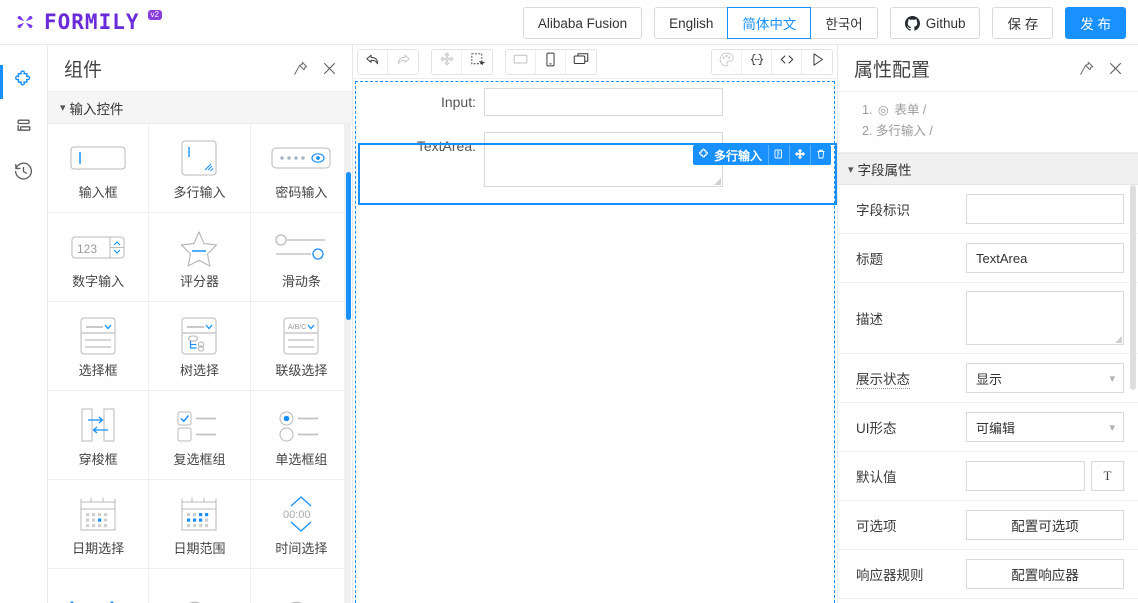 The image size is (1138, 603). What do you see at coordinates (301, 281) in the screenshot?
I see `component-label: 滑动条` at bounding box center [301, 281].